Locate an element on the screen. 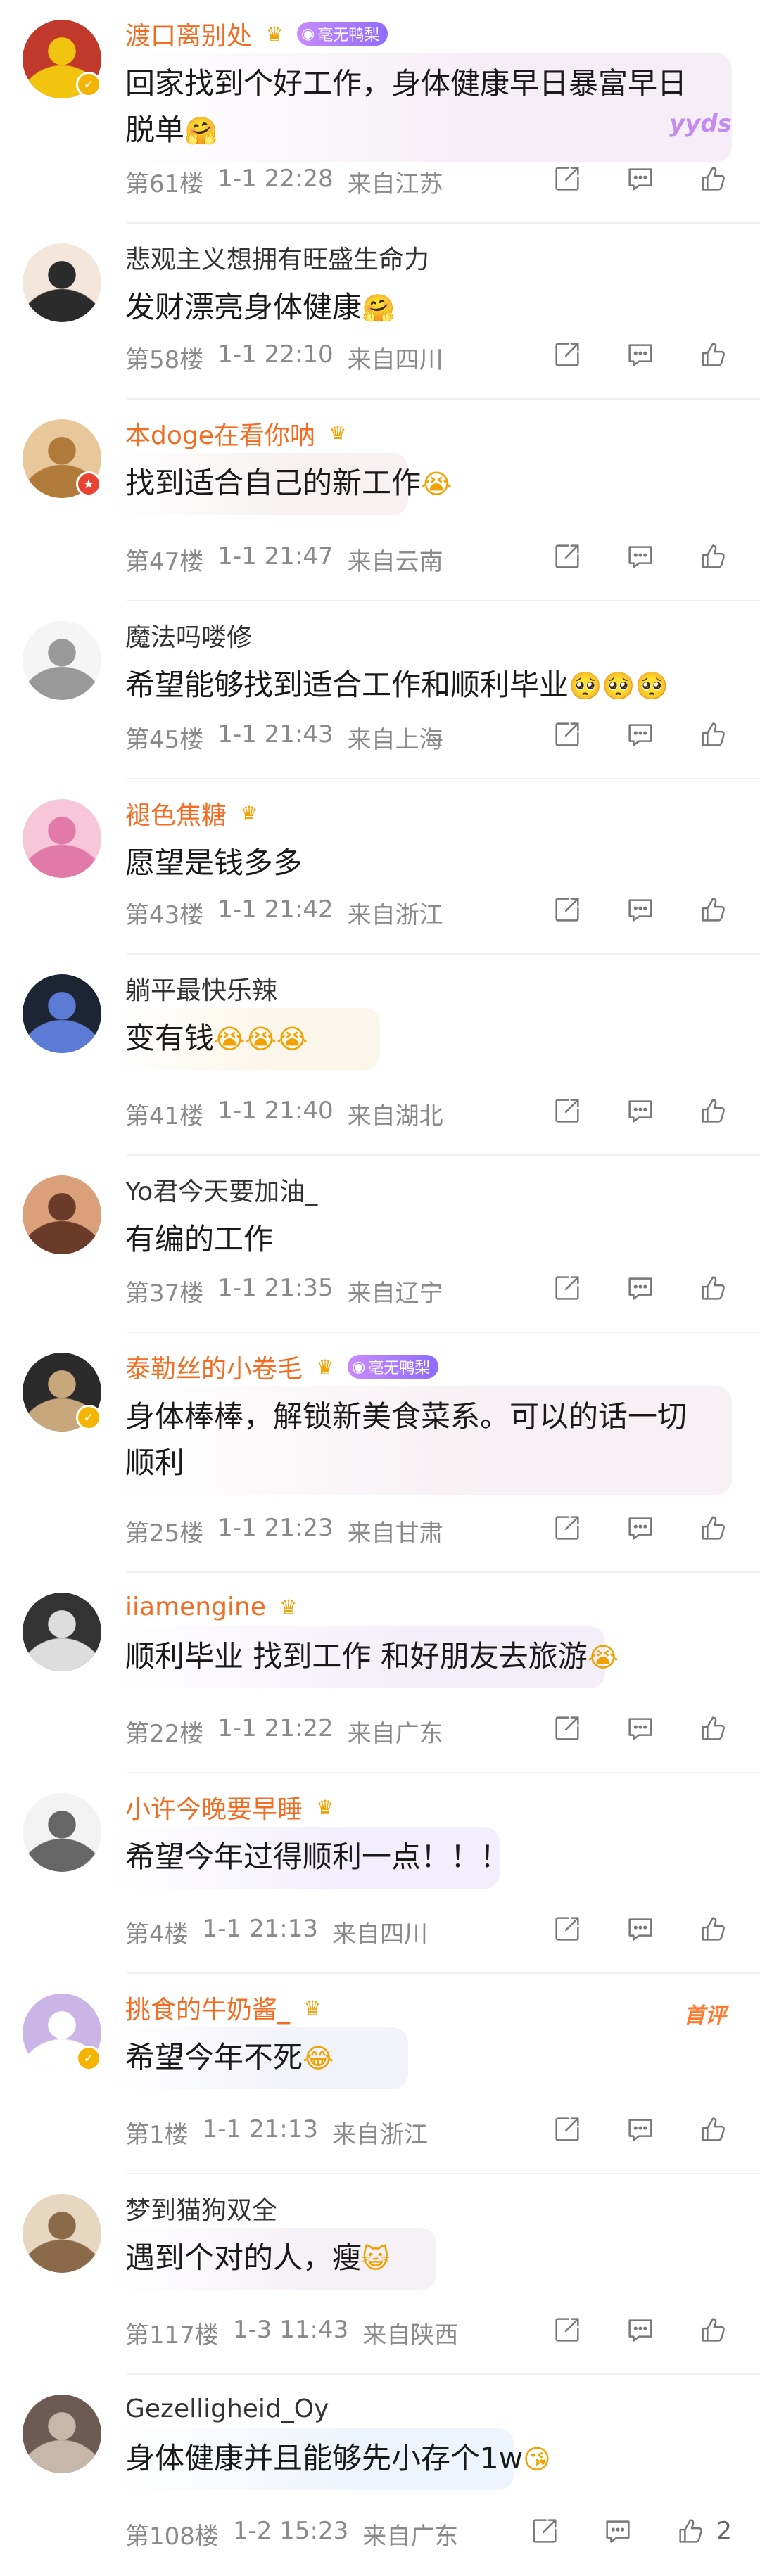 The width and height of the screenshot is (760, 2576). comment-actions is located at coordinates (640, 2129).